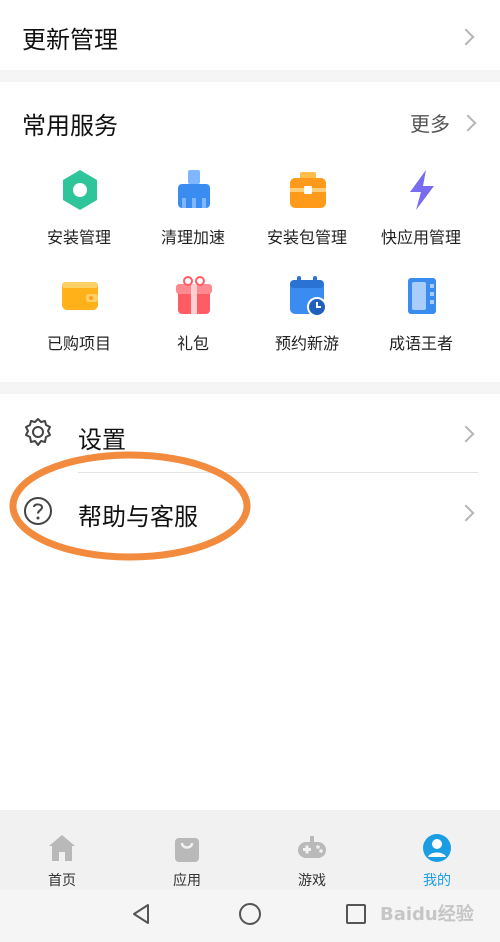 This screenshot has width=500, height=942. I want to click on more-link: 更多, so click(445, 123).